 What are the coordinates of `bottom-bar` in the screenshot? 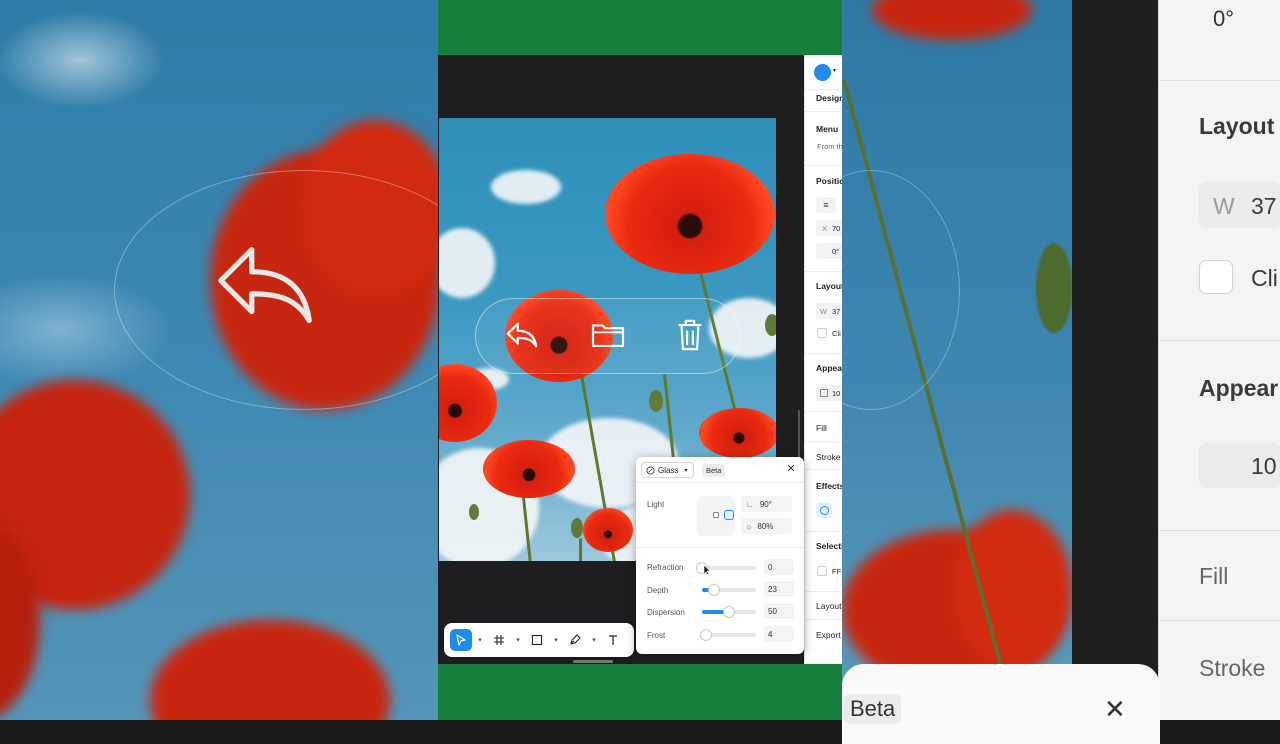 It's located at (640, 692).